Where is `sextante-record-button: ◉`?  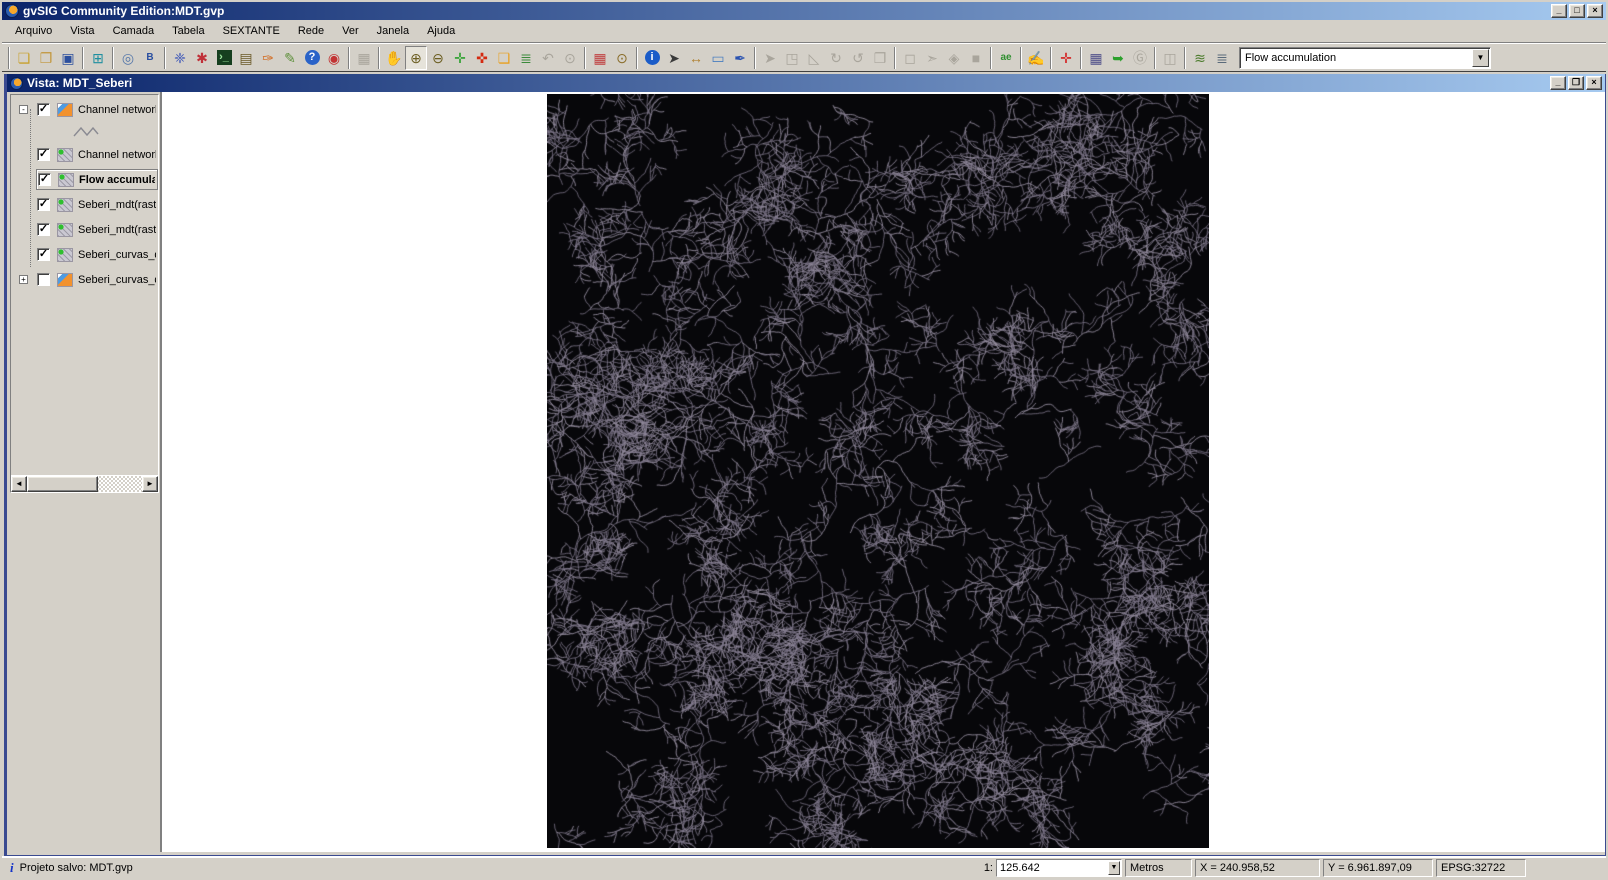
sextante-record-button: ◉ is located at coordinates (334, 58).